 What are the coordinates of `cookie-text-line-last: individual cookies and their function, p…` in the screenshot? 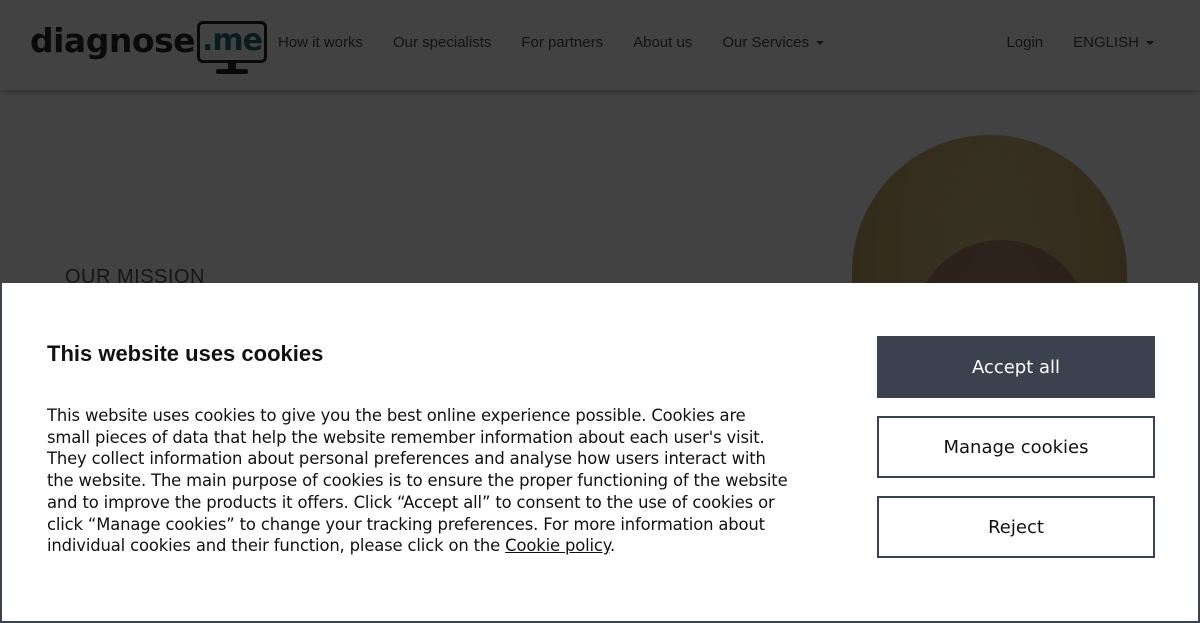 It's located at (442, 546).